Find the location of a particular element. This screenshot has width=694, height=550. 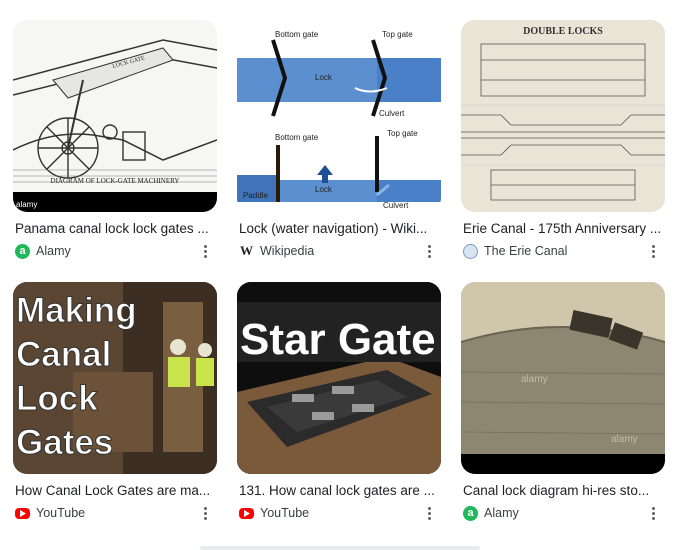

thumb-overlay-text: Gates is located at coordinates (64, 442).